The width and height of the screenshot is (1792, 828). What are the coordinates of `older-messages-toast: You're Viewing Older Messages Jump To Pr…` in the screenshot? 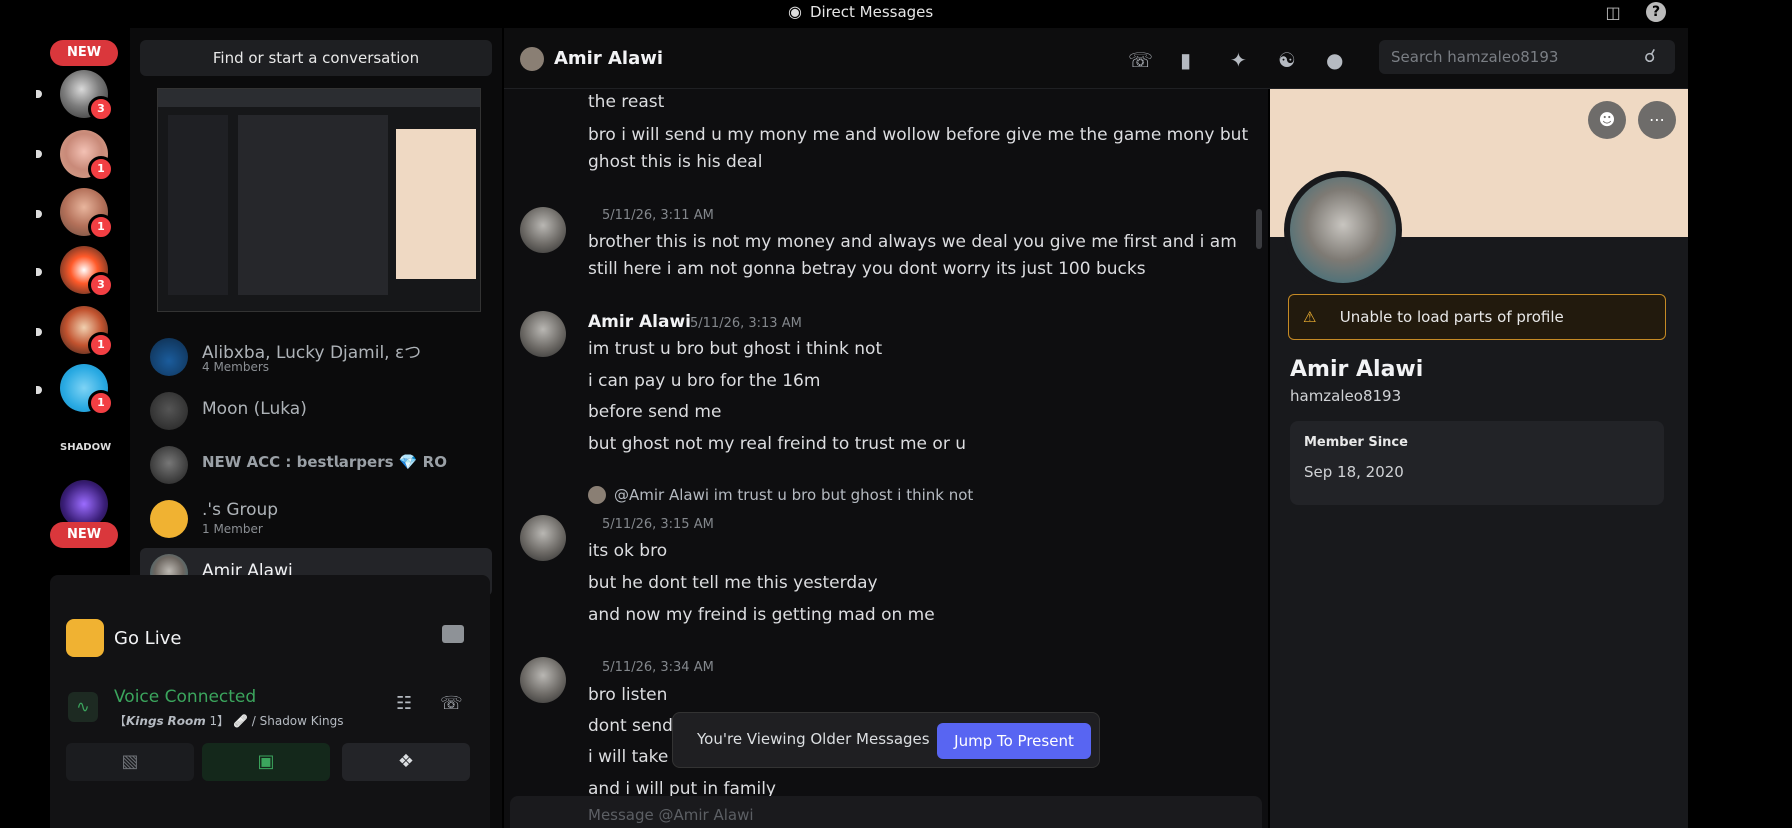 It's located at (886, 740).